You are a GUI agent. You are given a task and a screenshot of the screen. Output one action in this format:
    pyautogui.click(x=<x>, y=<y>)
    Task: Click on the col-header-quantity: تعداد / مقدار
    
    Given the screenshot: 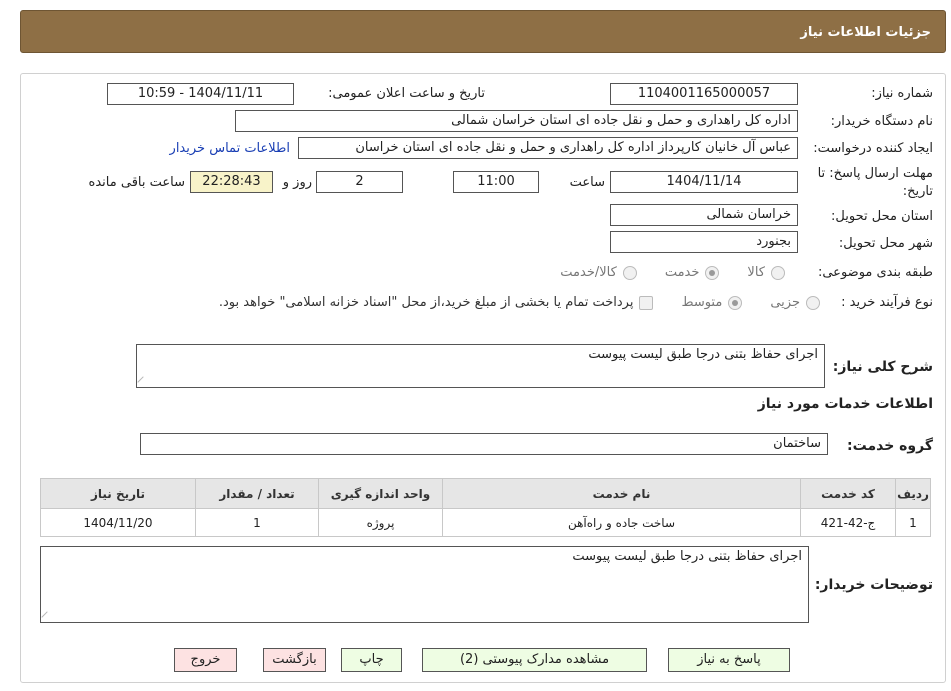 What is the action you would take?
    pyautogui.click(x=257, y=493)
    